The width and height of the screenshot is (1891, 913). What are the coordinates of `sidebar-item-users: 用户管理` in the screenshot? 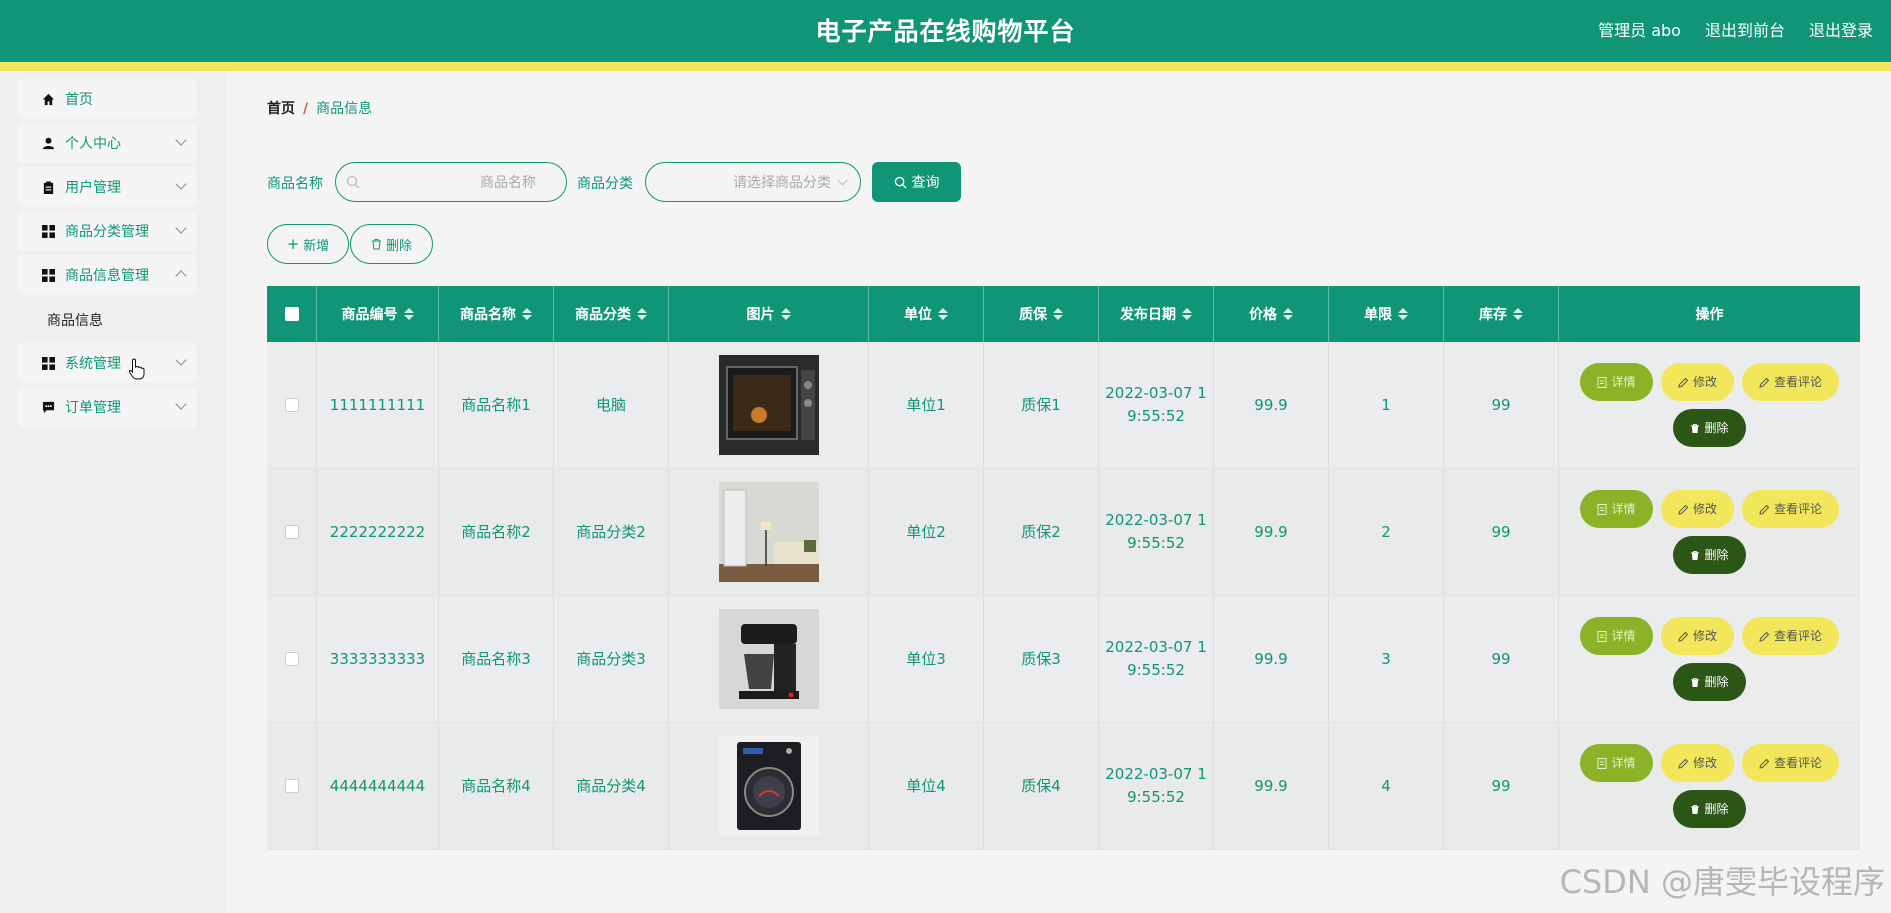 It's located at (107, 187).